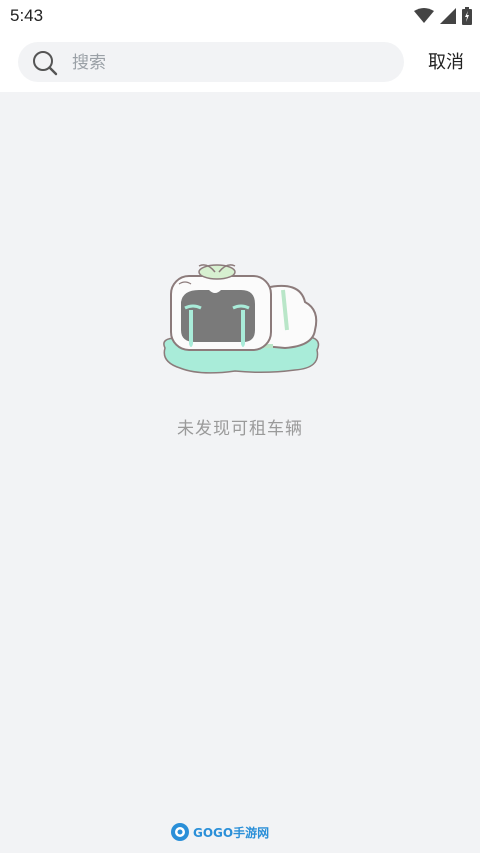 The height and width of the screenshot is (853, 480). What do you see at coordinates (240, 429) in the screenshot?
I see `empty-message: 未发现可租车辆` at bounding box center [240, 429].